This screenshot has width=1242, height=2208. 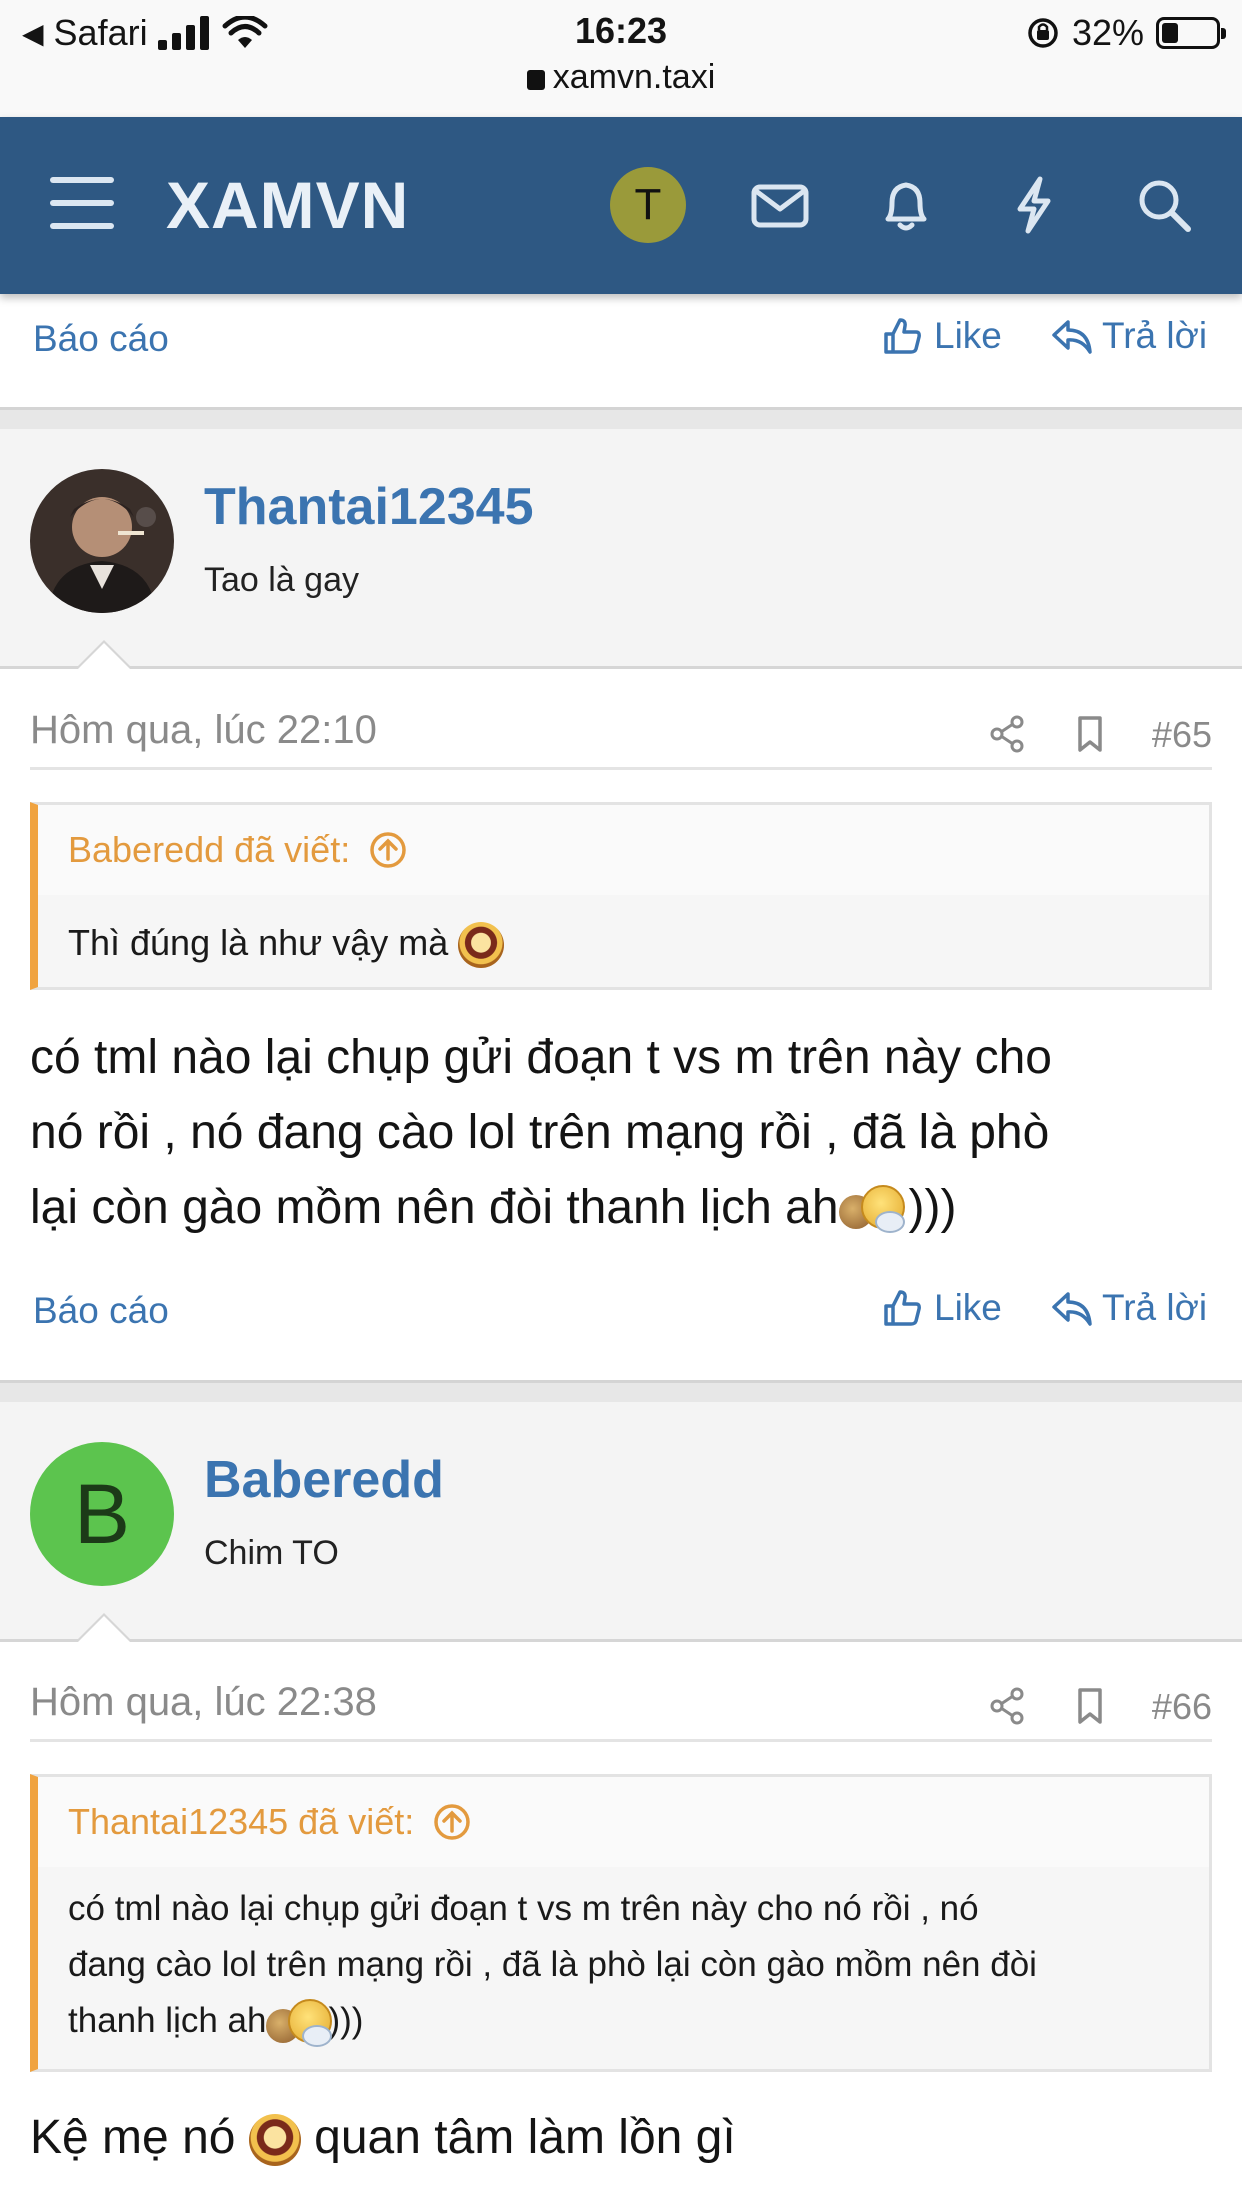 What do you see at coordinates (203, 730) in the screenshot?
I see `post-date: Hôm qua, lúc 22:10` at bounding box center [203, 730].